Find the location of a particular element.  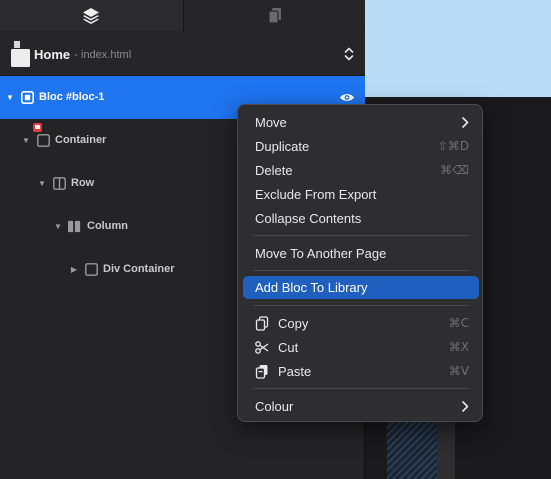

tree-item-label: Div Container is located at coordinates (139, 269).